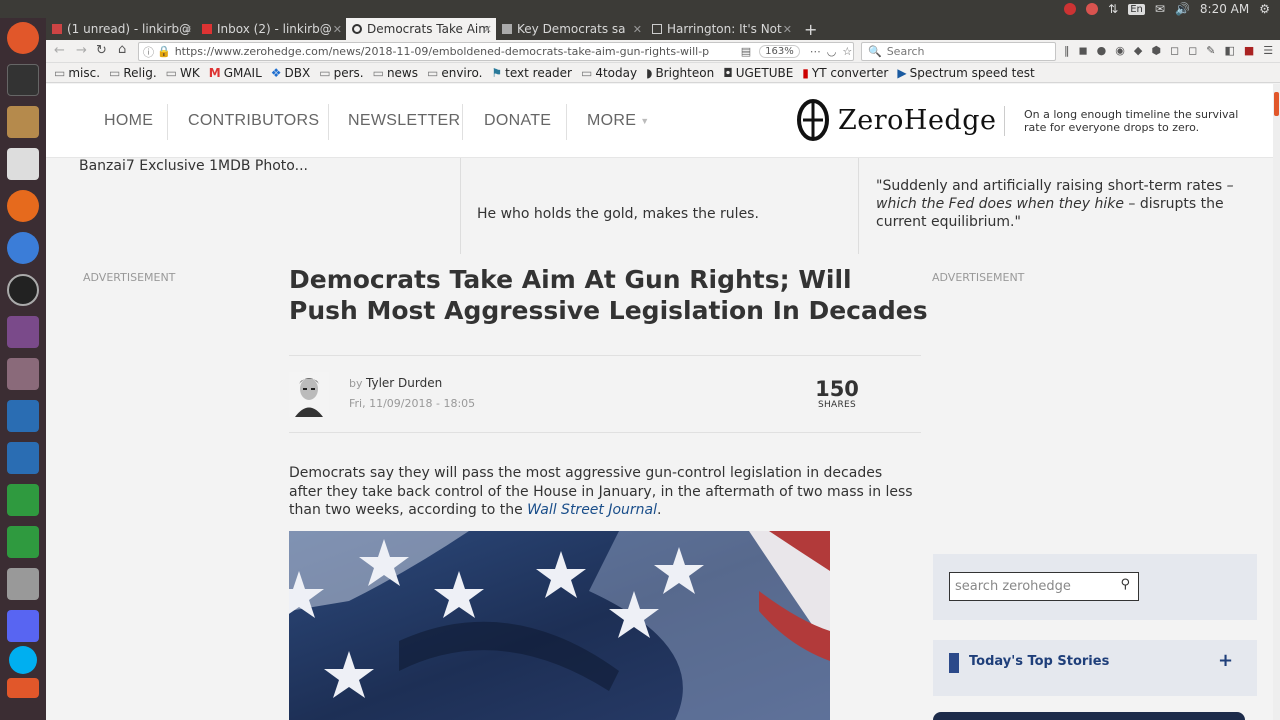 This screenshot has width=1280, height=720. I want to click on pocket-icon: ◡, so click(832, 51).